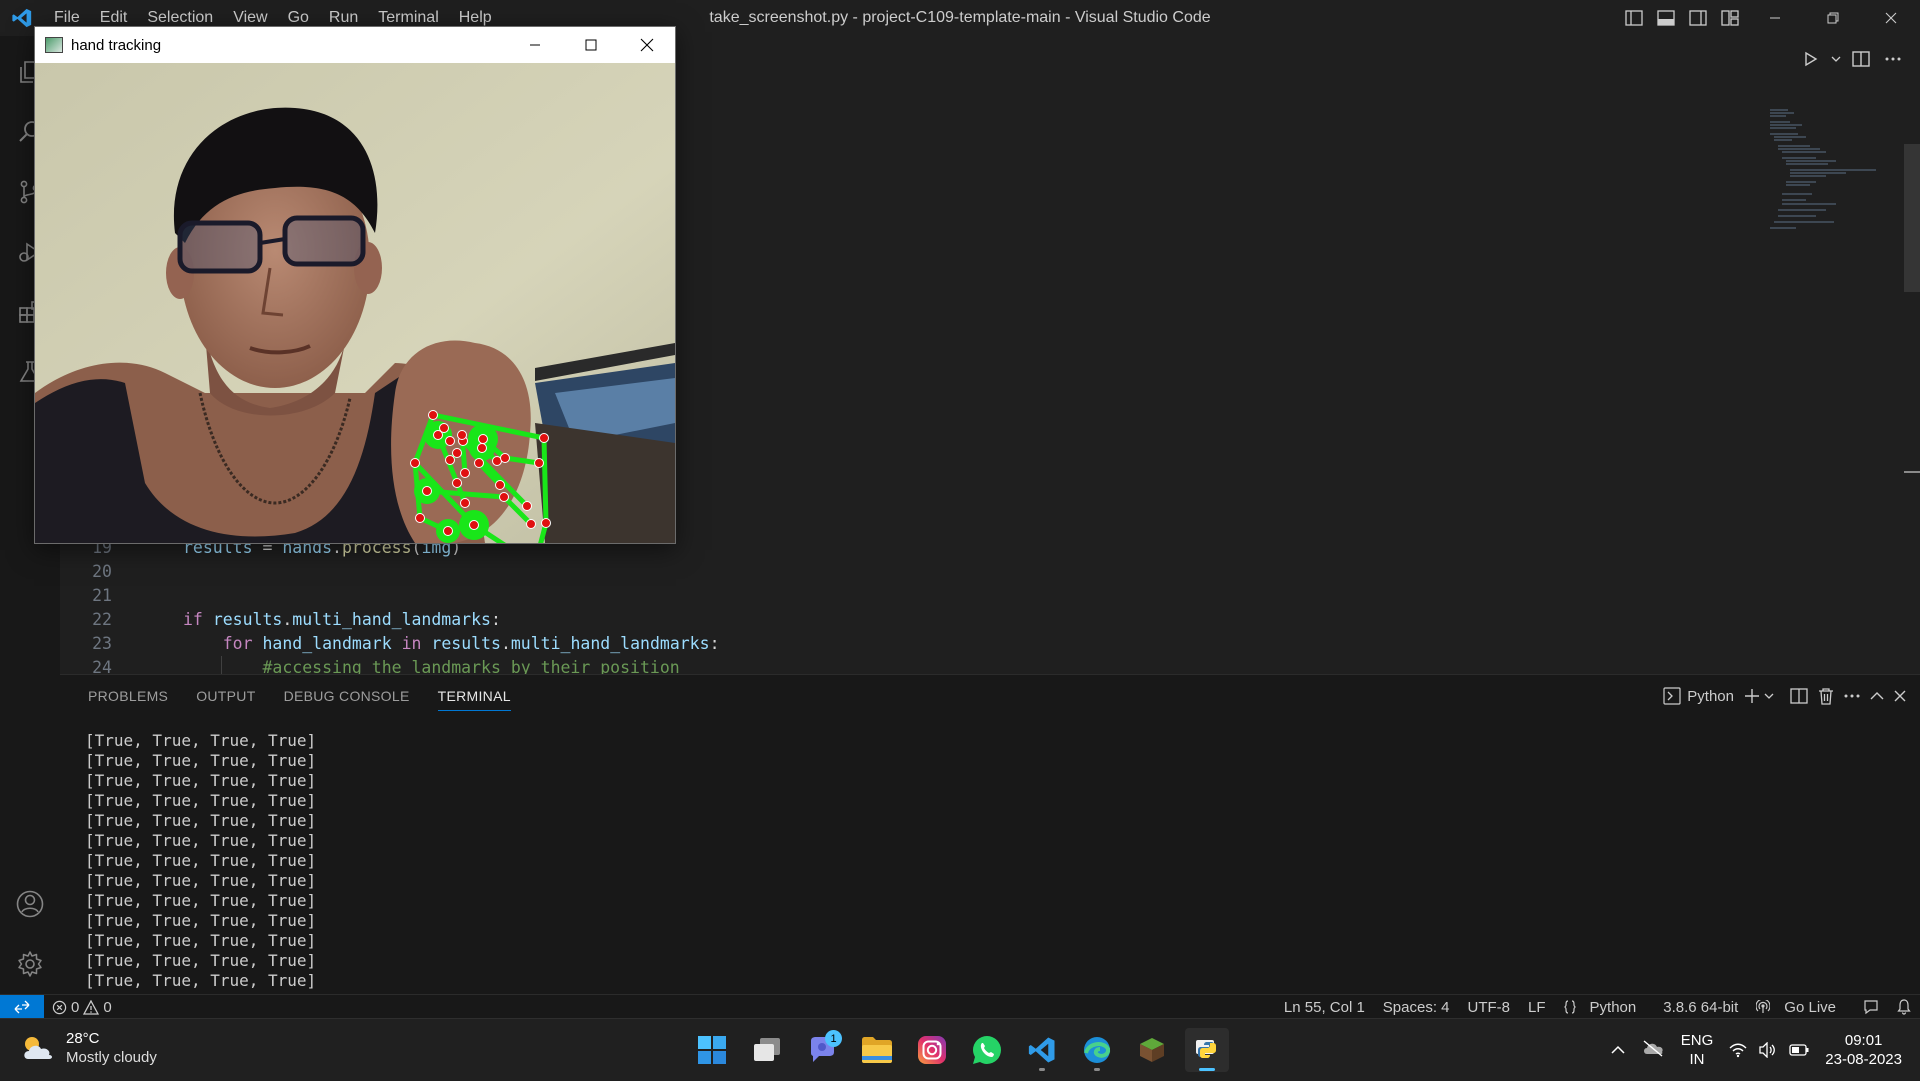 Image resolution: width=1920 pixels, height=1081 pixels. Describe the element at coordinates (391, 619) in the screenshot. I see `code-token: multi_hand_landmarks` at that location.